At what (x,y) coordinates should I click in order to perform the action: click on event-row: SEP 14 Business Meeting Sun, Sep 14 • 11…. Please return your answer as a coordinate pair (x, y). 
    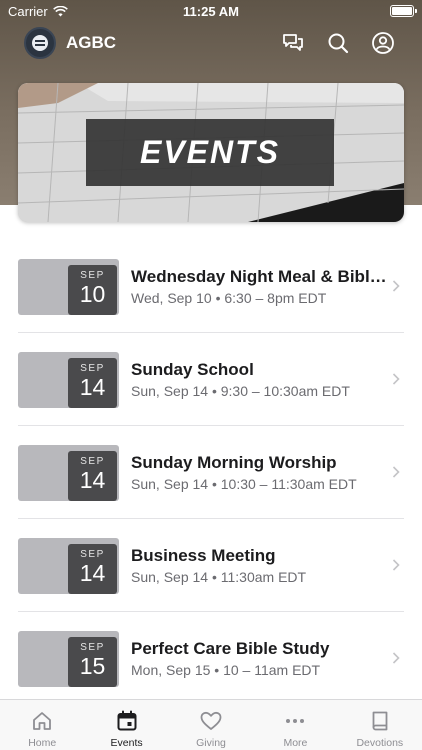
    Looking at the image, I should click on (211, 565).